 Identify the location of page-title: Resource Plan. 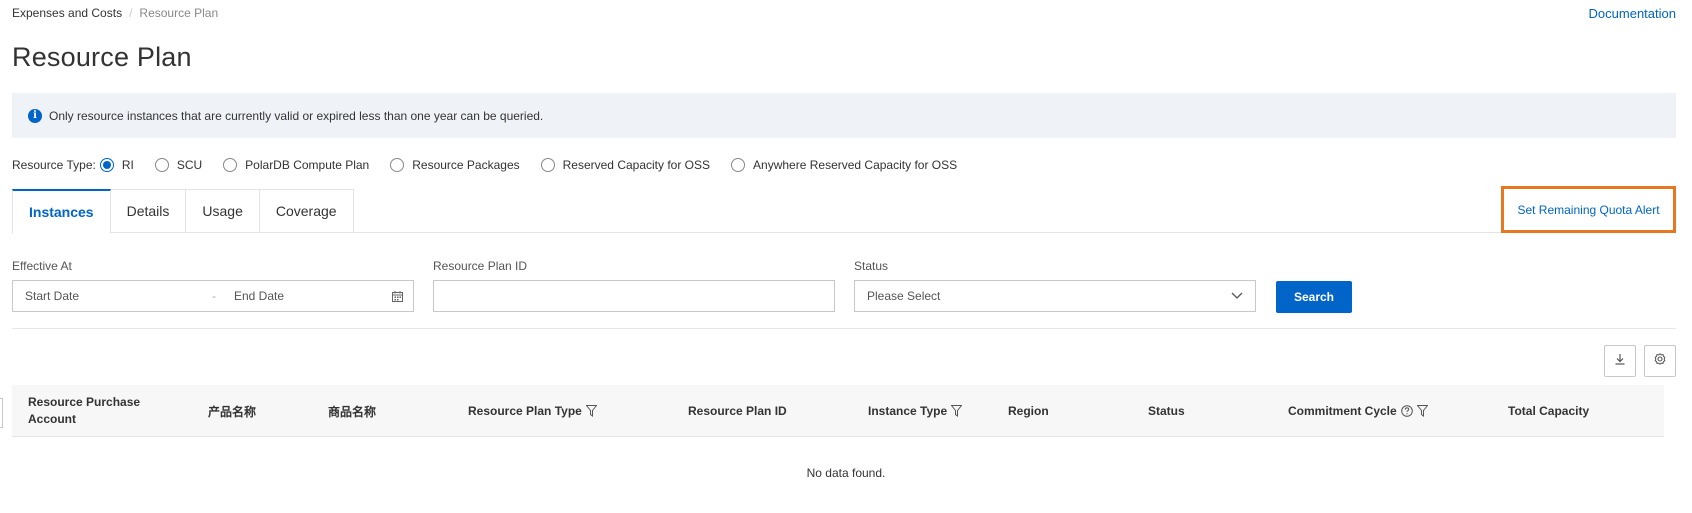
(102, 57).